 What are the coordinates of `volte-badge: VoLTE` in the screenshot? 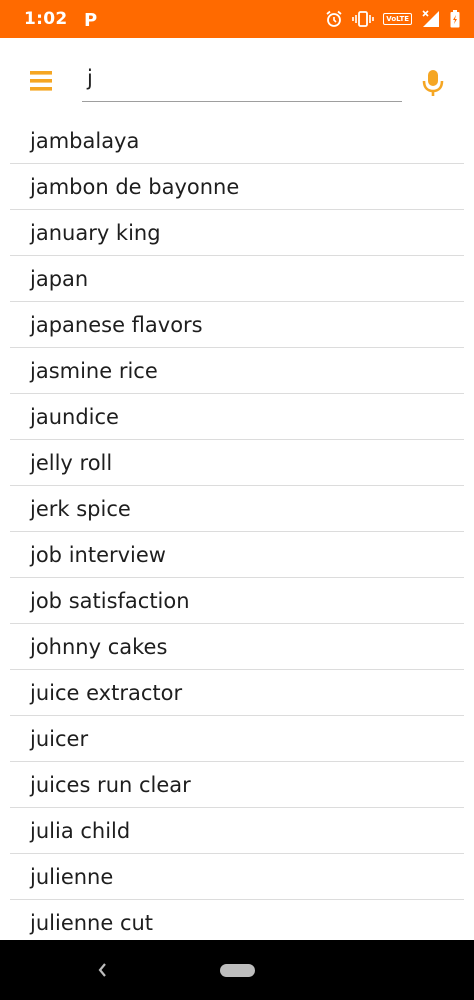 It's located at (397, 19).